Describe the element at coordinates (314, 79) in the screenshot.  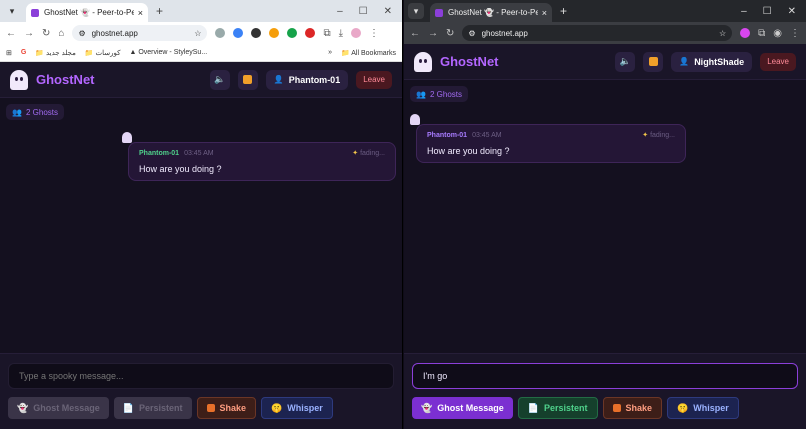
I see `username: Phantom-01` at that location.